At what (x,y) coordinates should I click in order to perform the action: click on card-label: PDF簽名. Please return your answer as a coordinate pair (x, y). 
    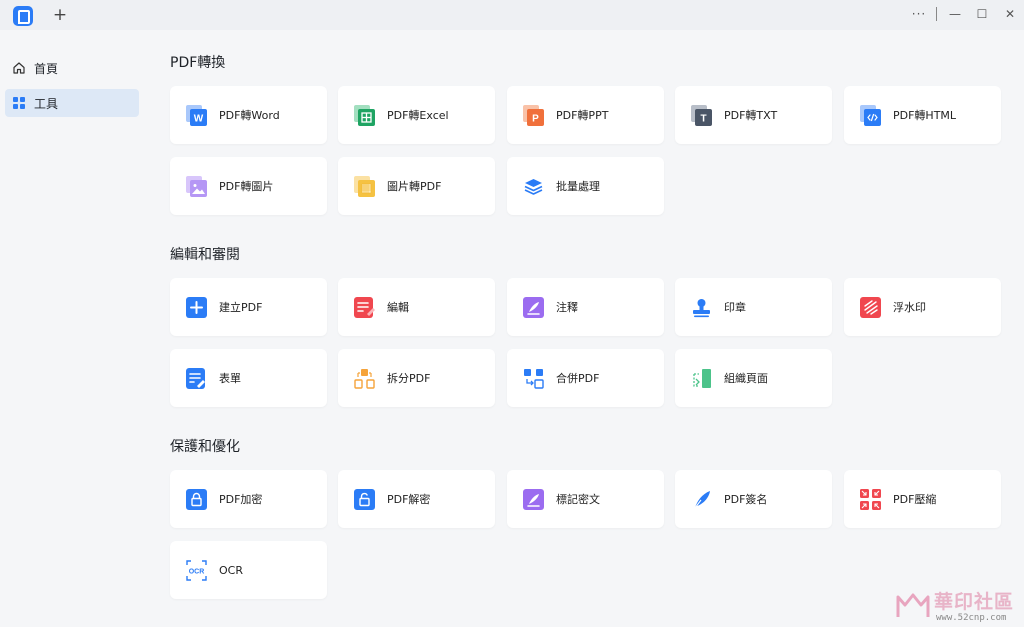
    Looking at the image, I should click on (746, 499).